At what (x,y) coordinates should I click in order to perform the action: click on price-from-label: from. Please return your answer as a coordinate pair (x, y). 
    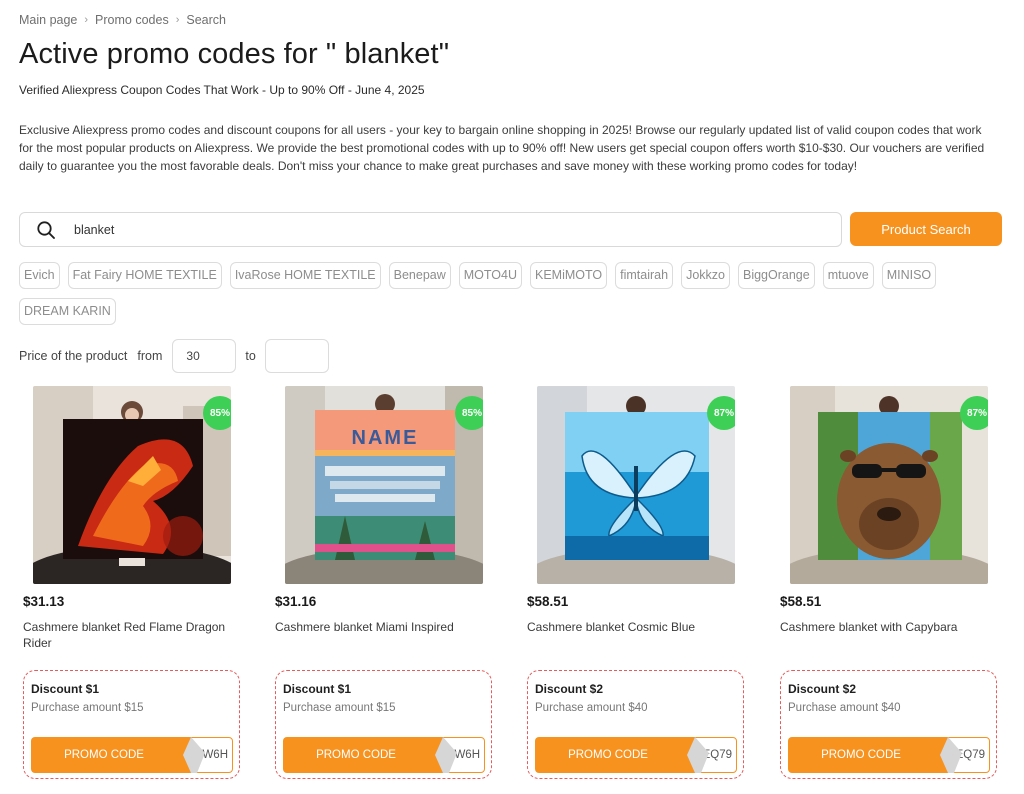
    Looking at the image, I should click on (150, 356).